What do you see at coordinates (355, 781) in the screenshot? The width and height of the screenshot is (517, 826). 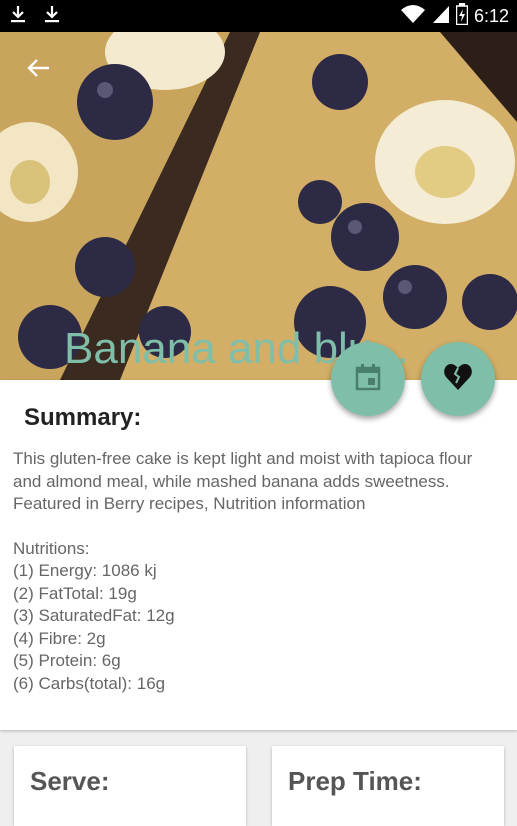 I see `prep-time-title: Prep Time:` at bounding box center [355, 781].